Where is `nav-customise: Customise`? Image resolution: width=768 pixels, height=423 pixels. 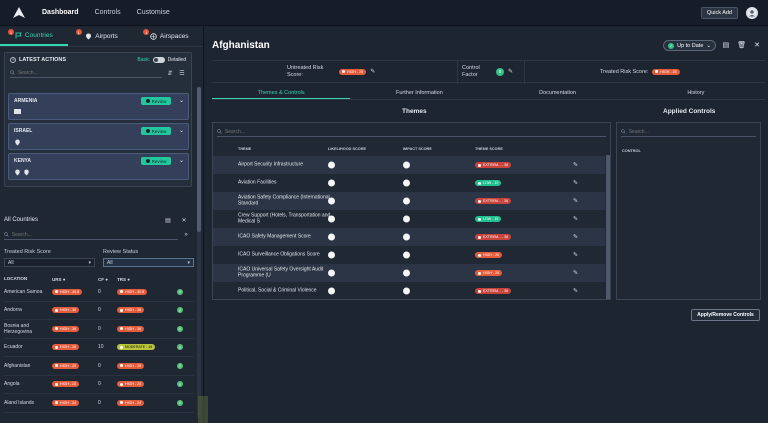
nav-customise: Customise is located at coordinates (153, 12).